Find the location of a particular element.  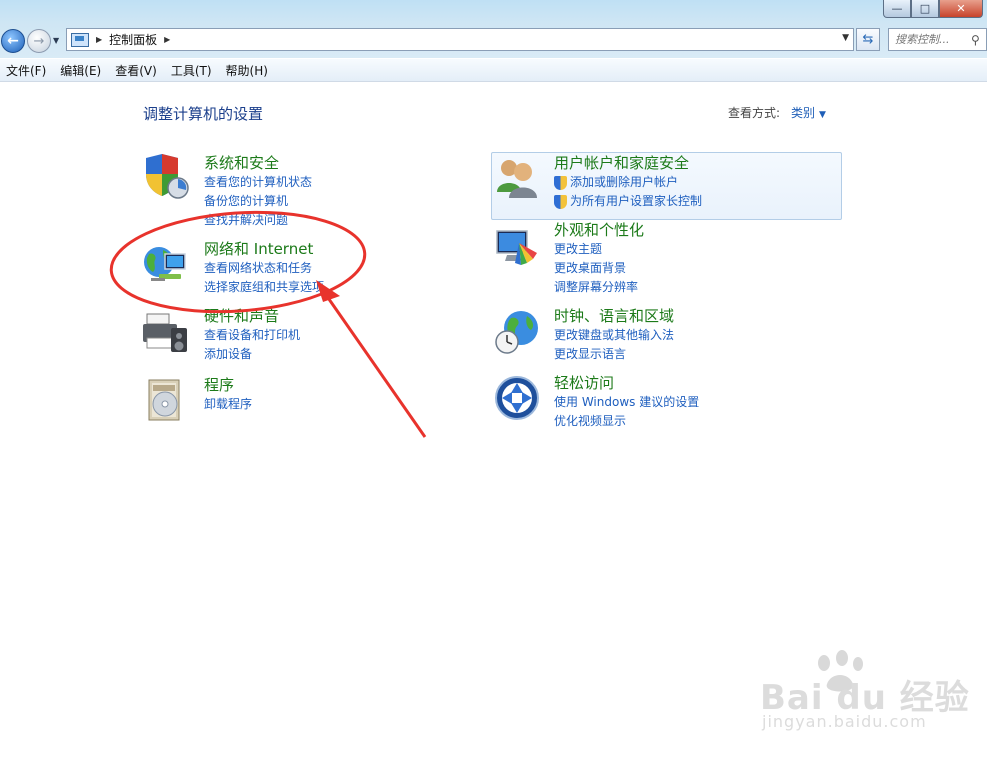

forward-button: → is located at coordinates (39, 41).